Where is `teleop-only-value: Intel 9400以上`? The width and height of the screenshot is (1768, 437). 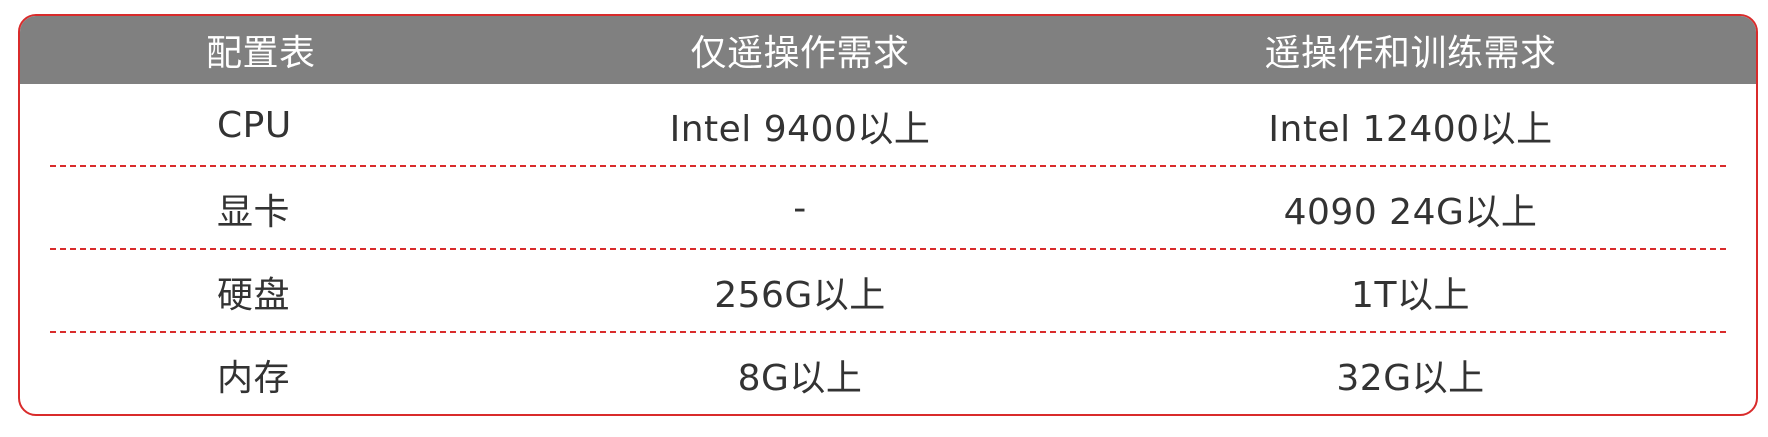
teleop-only-value: Intel 9400以上 is located at coordinates (800, 129).